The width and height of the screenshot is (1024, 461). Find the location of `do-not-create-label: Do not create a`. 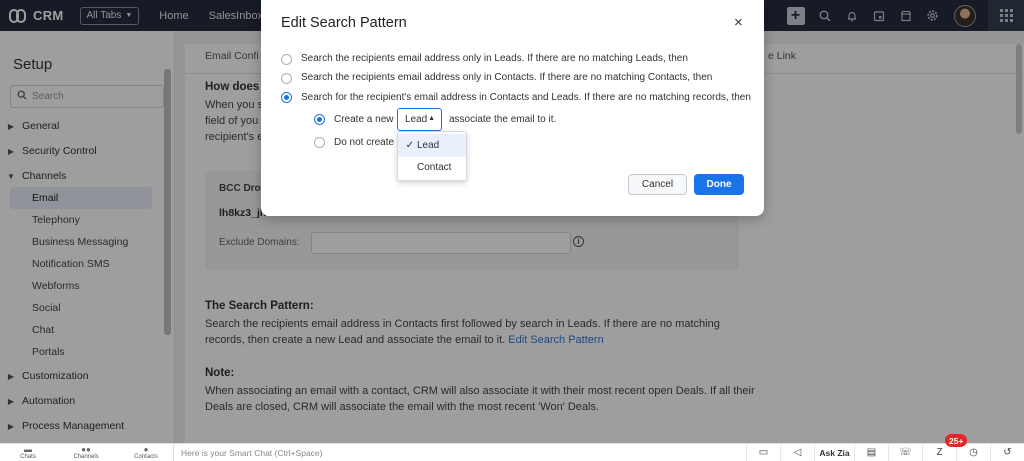

do-not-create-label: Do not create a is located at coordinates (368, 142).